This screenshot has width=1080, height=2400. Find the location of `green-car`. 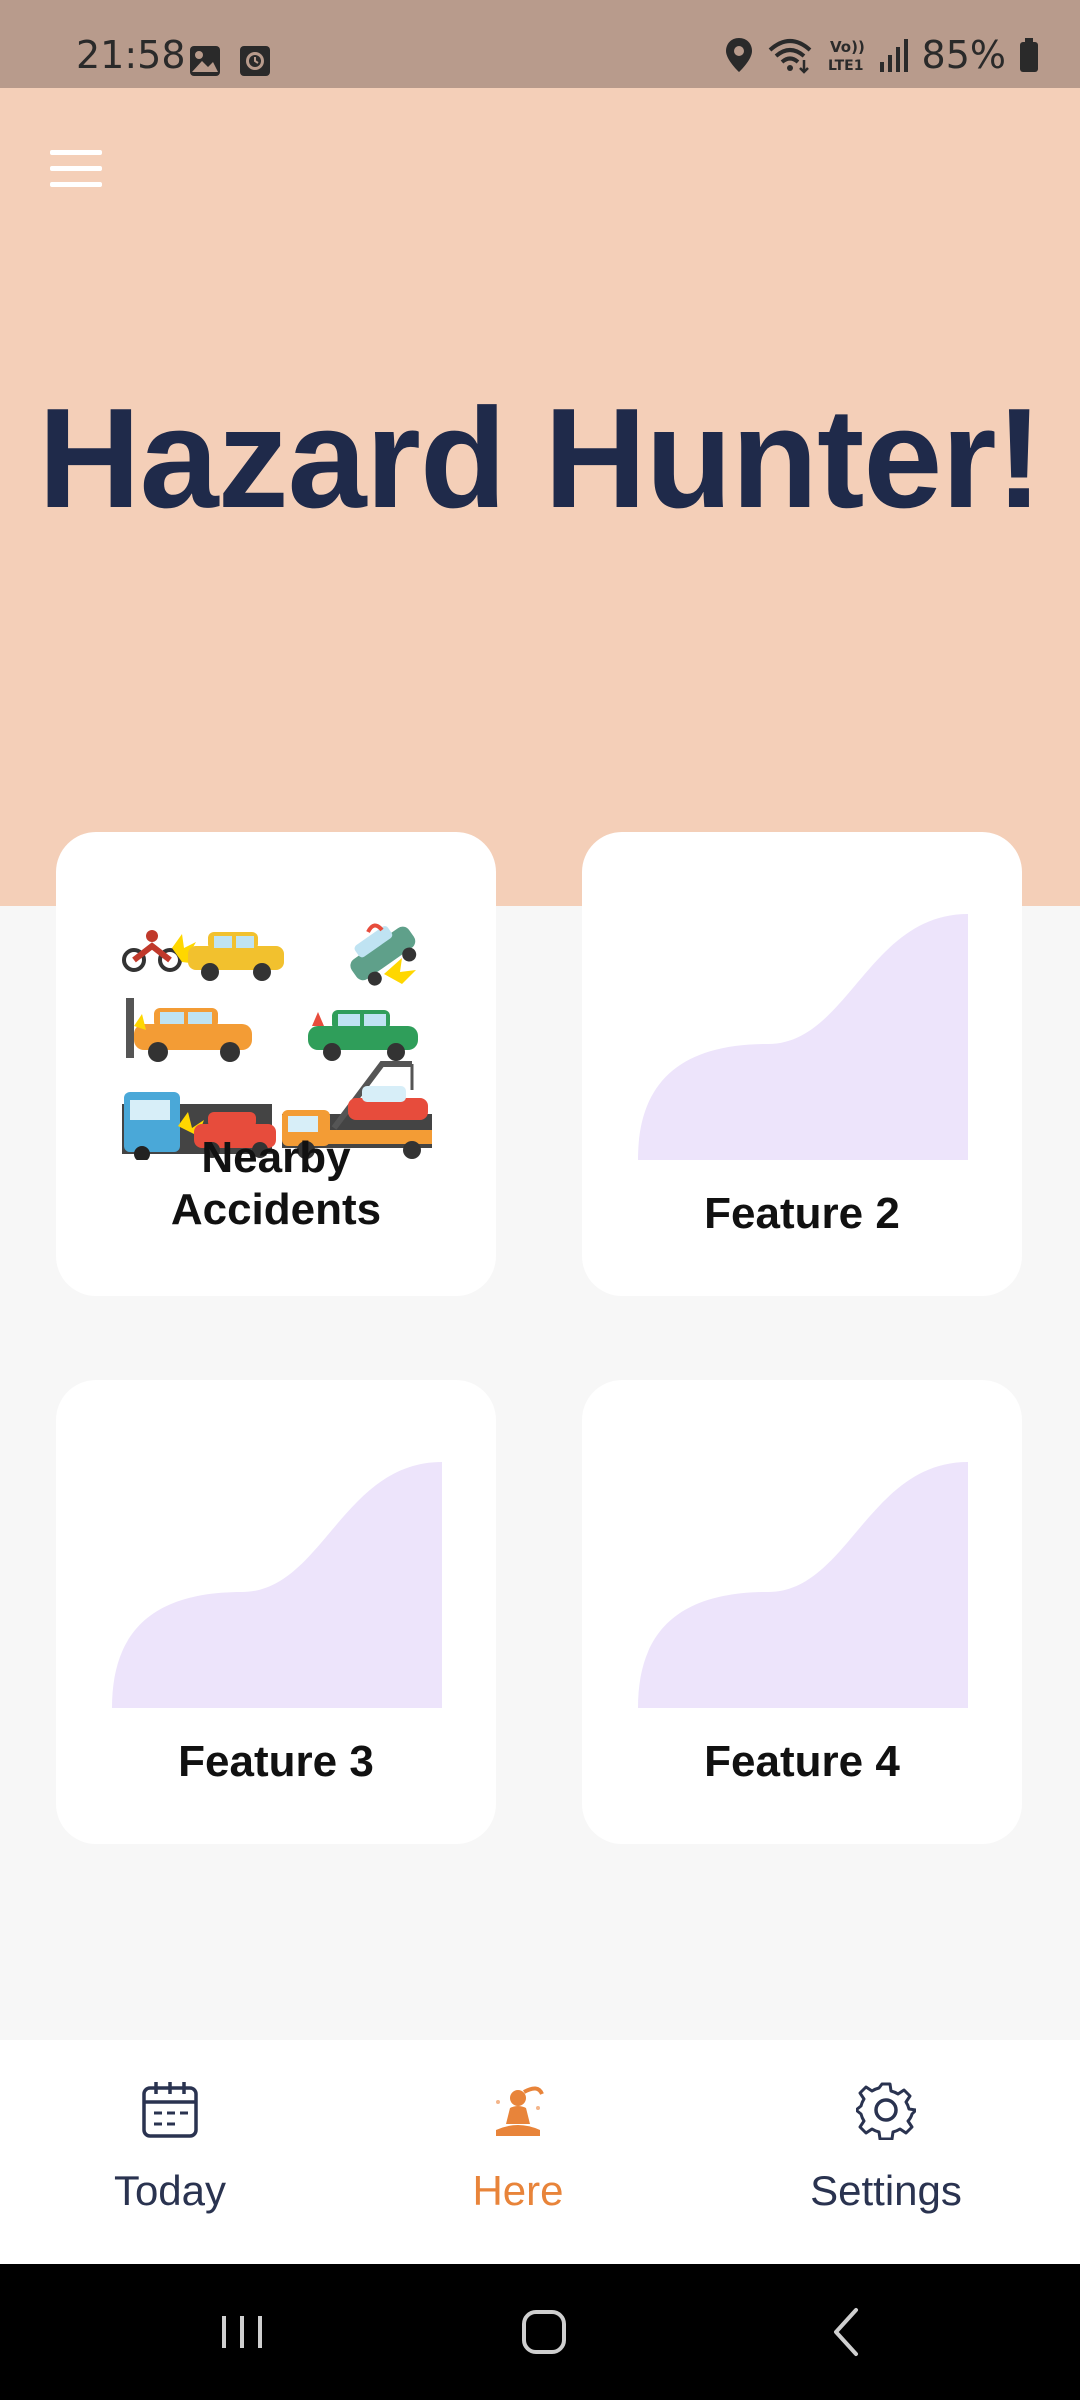

green-car is located at coordinates (363, 1035).